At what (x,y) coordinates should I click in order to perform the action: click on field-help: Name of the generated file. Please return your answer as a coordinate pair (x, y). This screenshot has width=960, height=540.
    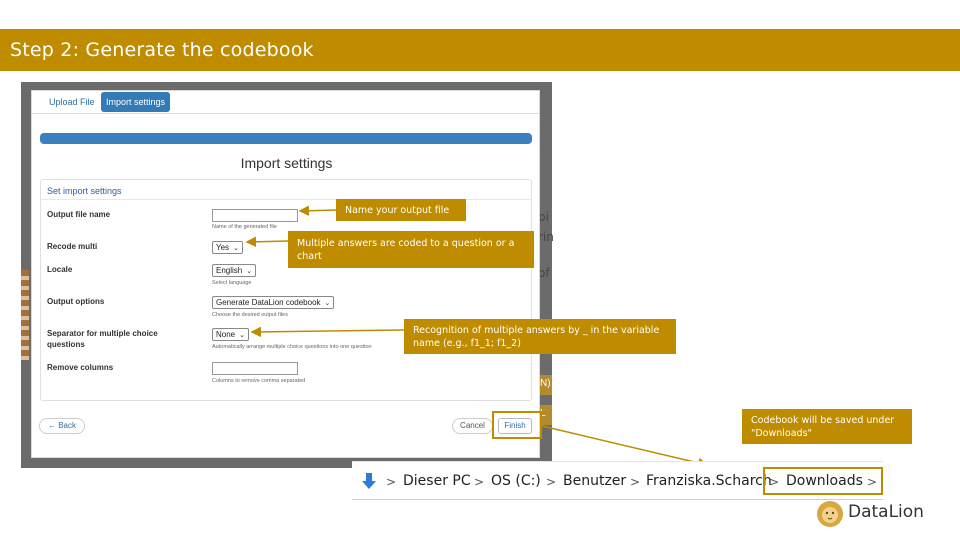
    Looking at the image, I should click on (244, 227).